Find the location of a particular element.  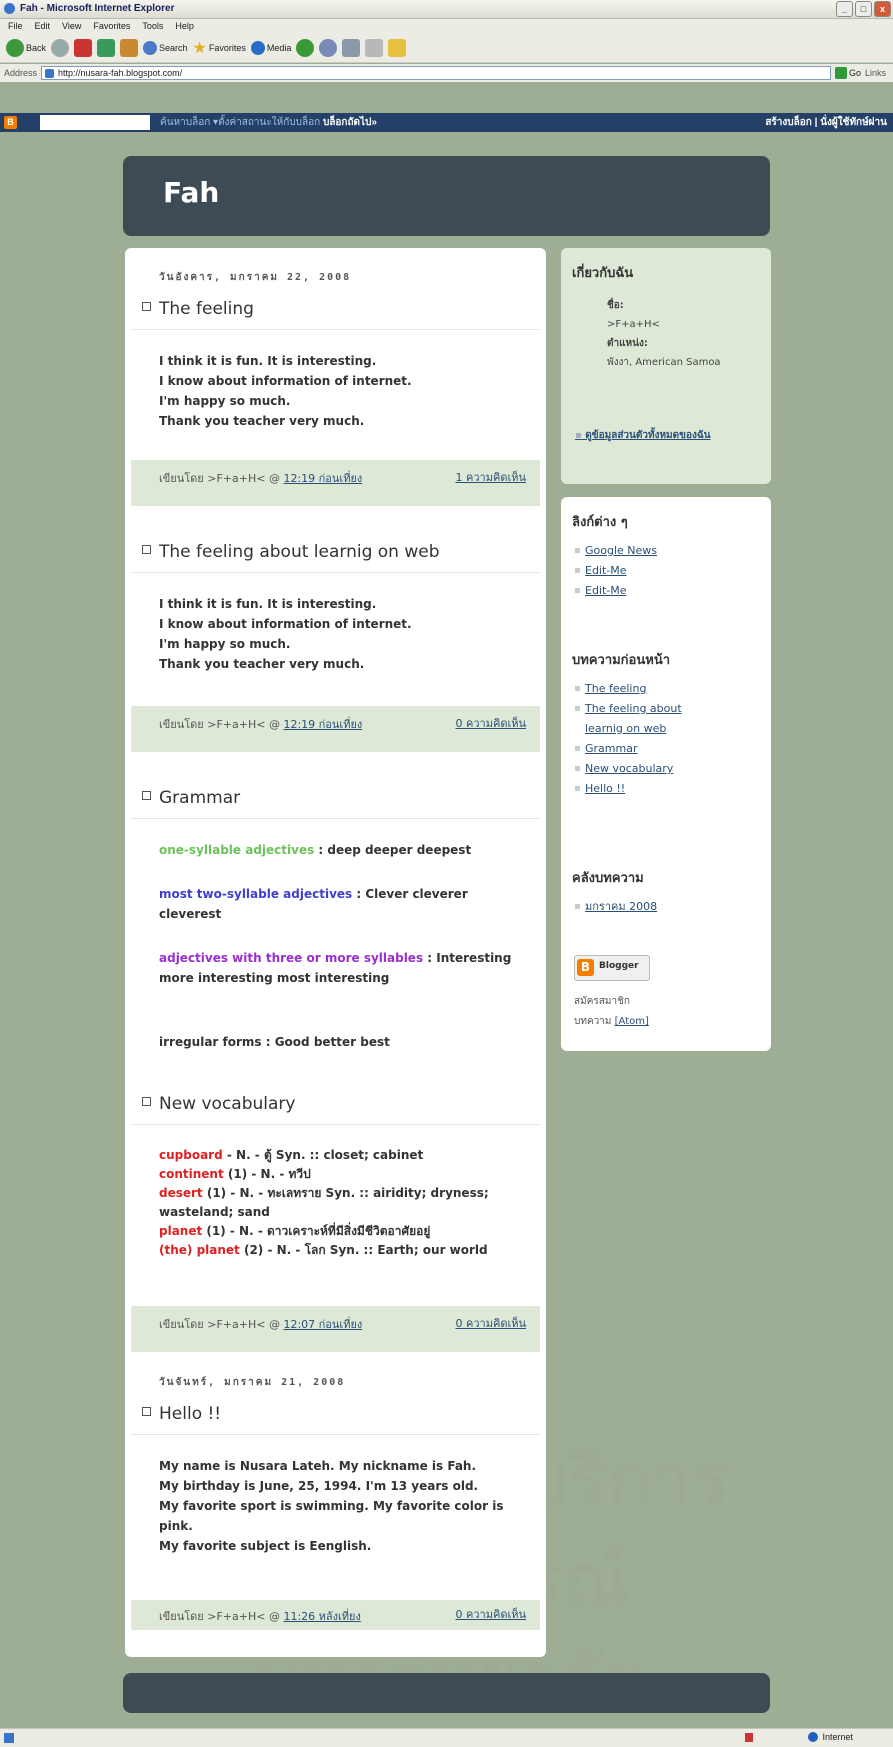

links-list: Google News Edit-Me Edit-Me is located at coordinates (615, 571).